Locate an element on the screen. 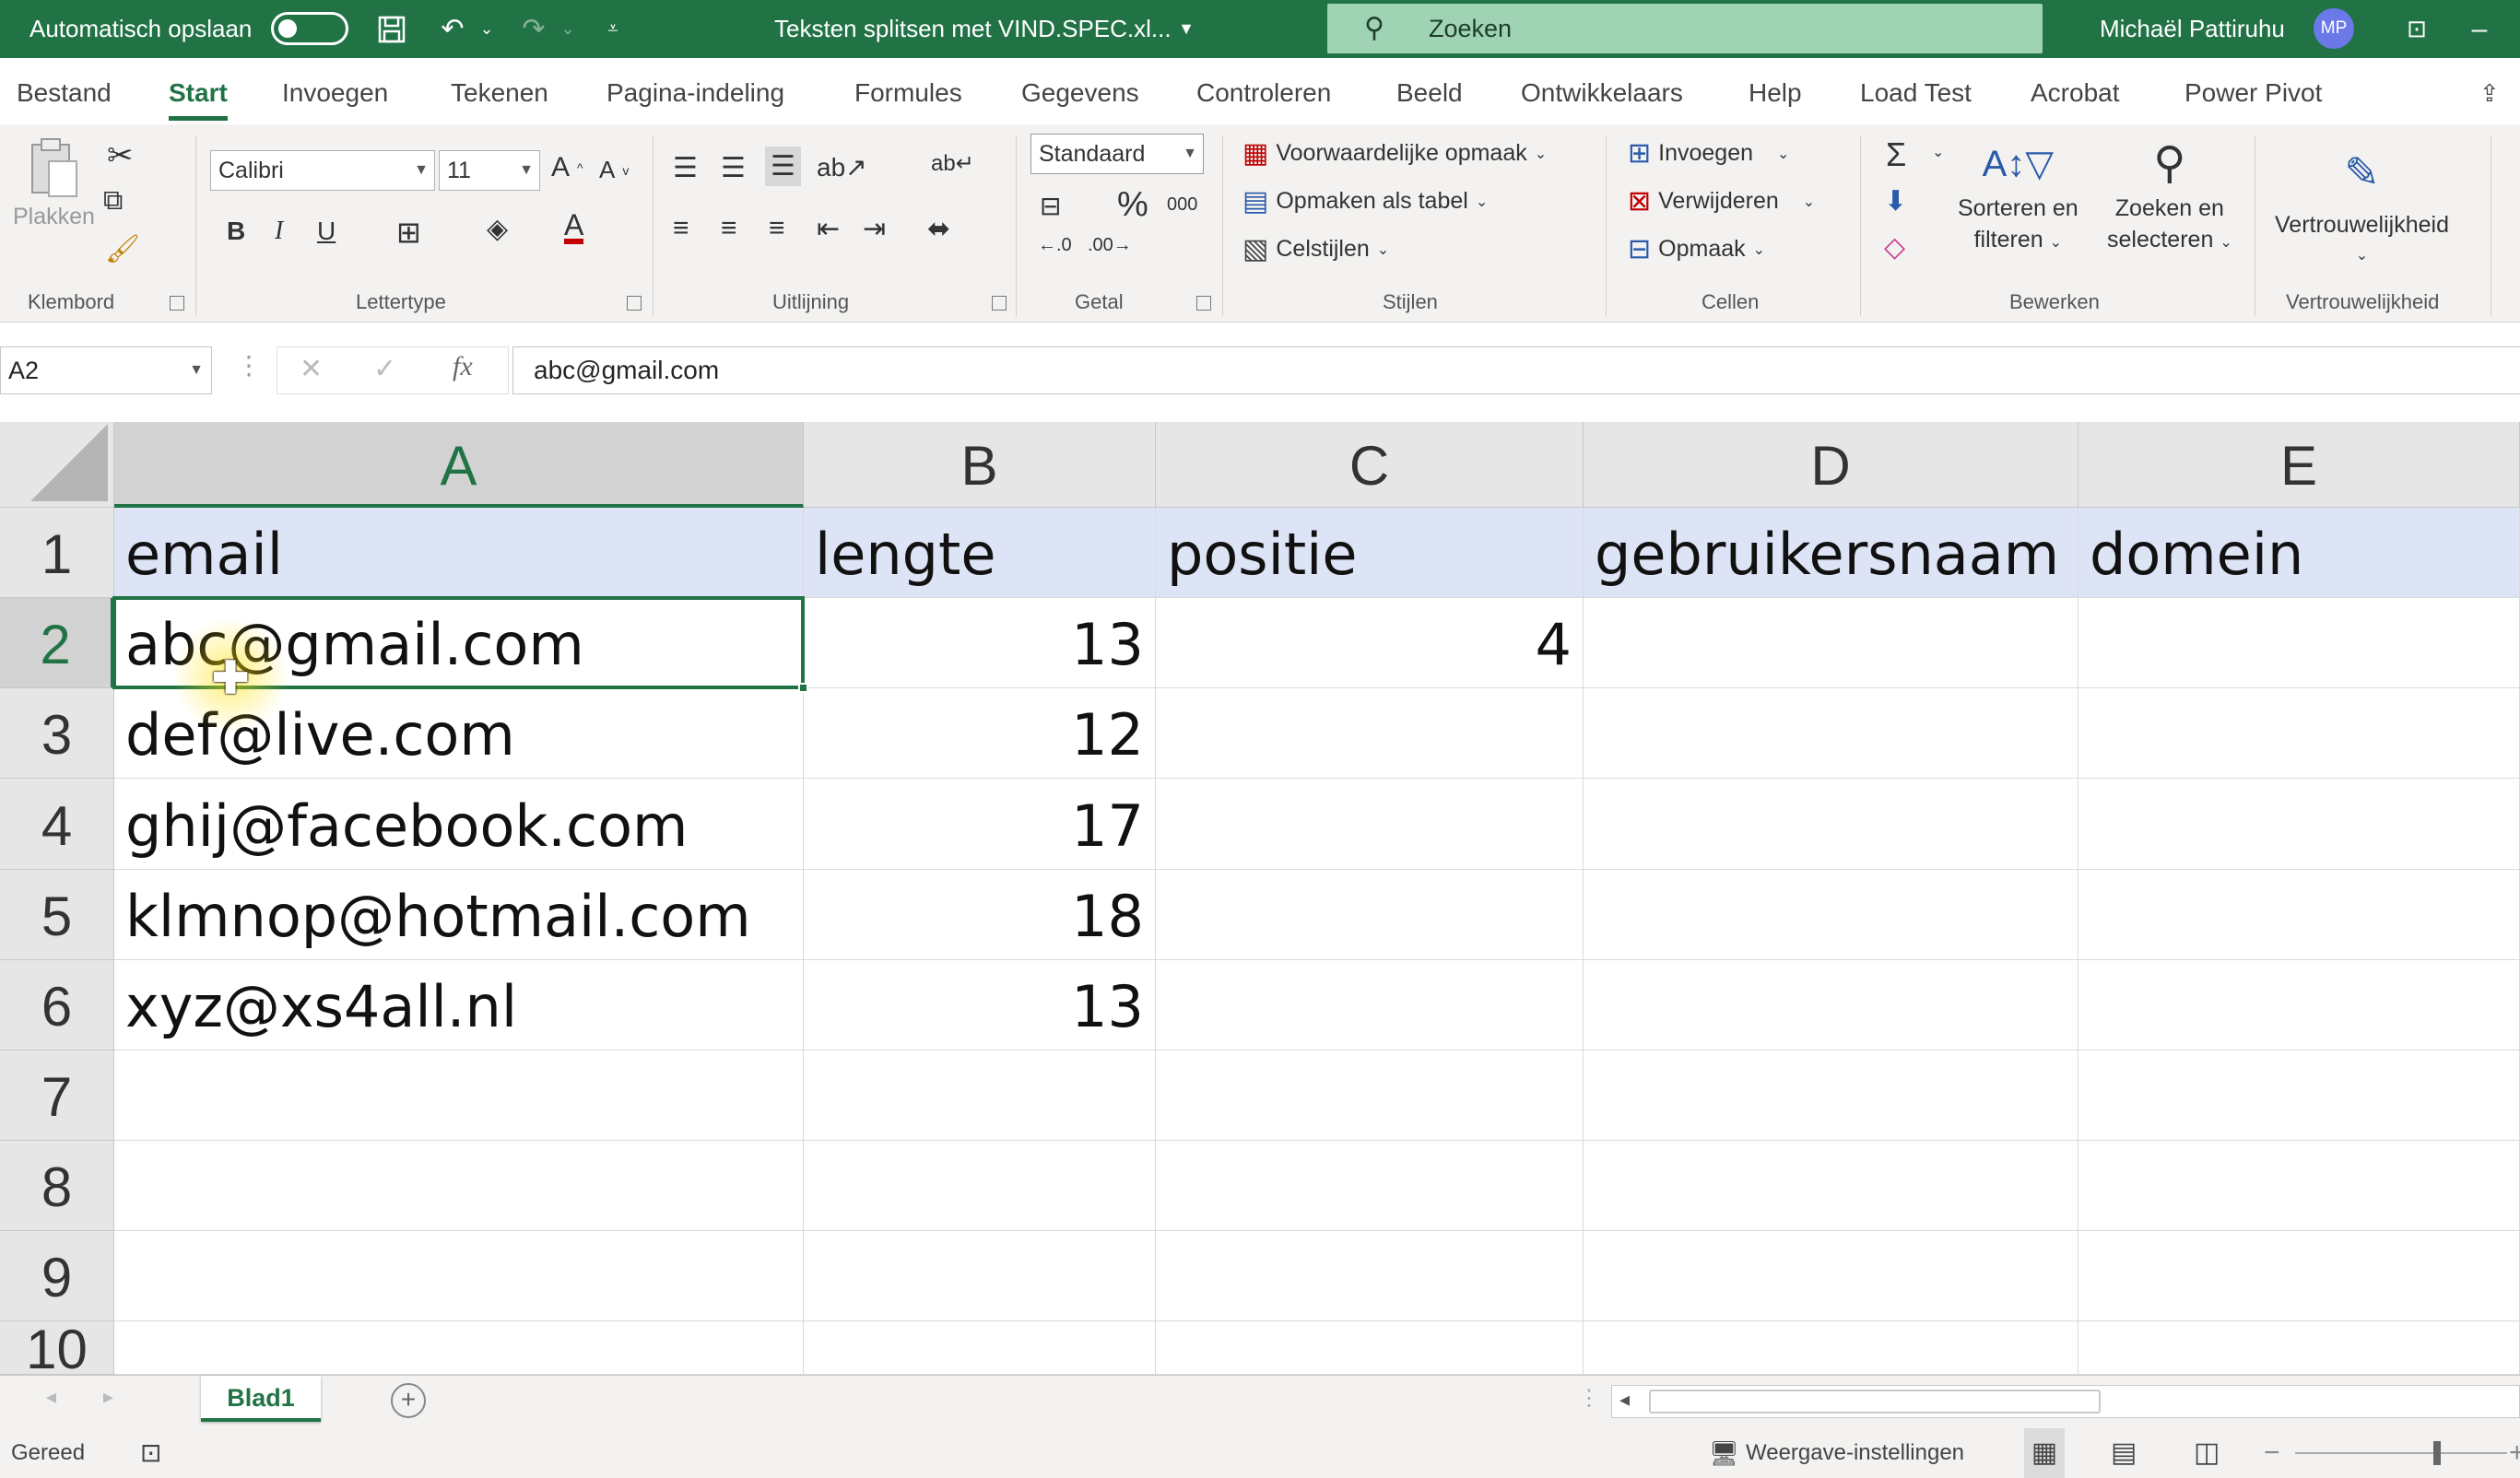 The width and height of the screenshot is (2520, 1478). cell-a3: def@live.com is located at coordinates (459, 733).